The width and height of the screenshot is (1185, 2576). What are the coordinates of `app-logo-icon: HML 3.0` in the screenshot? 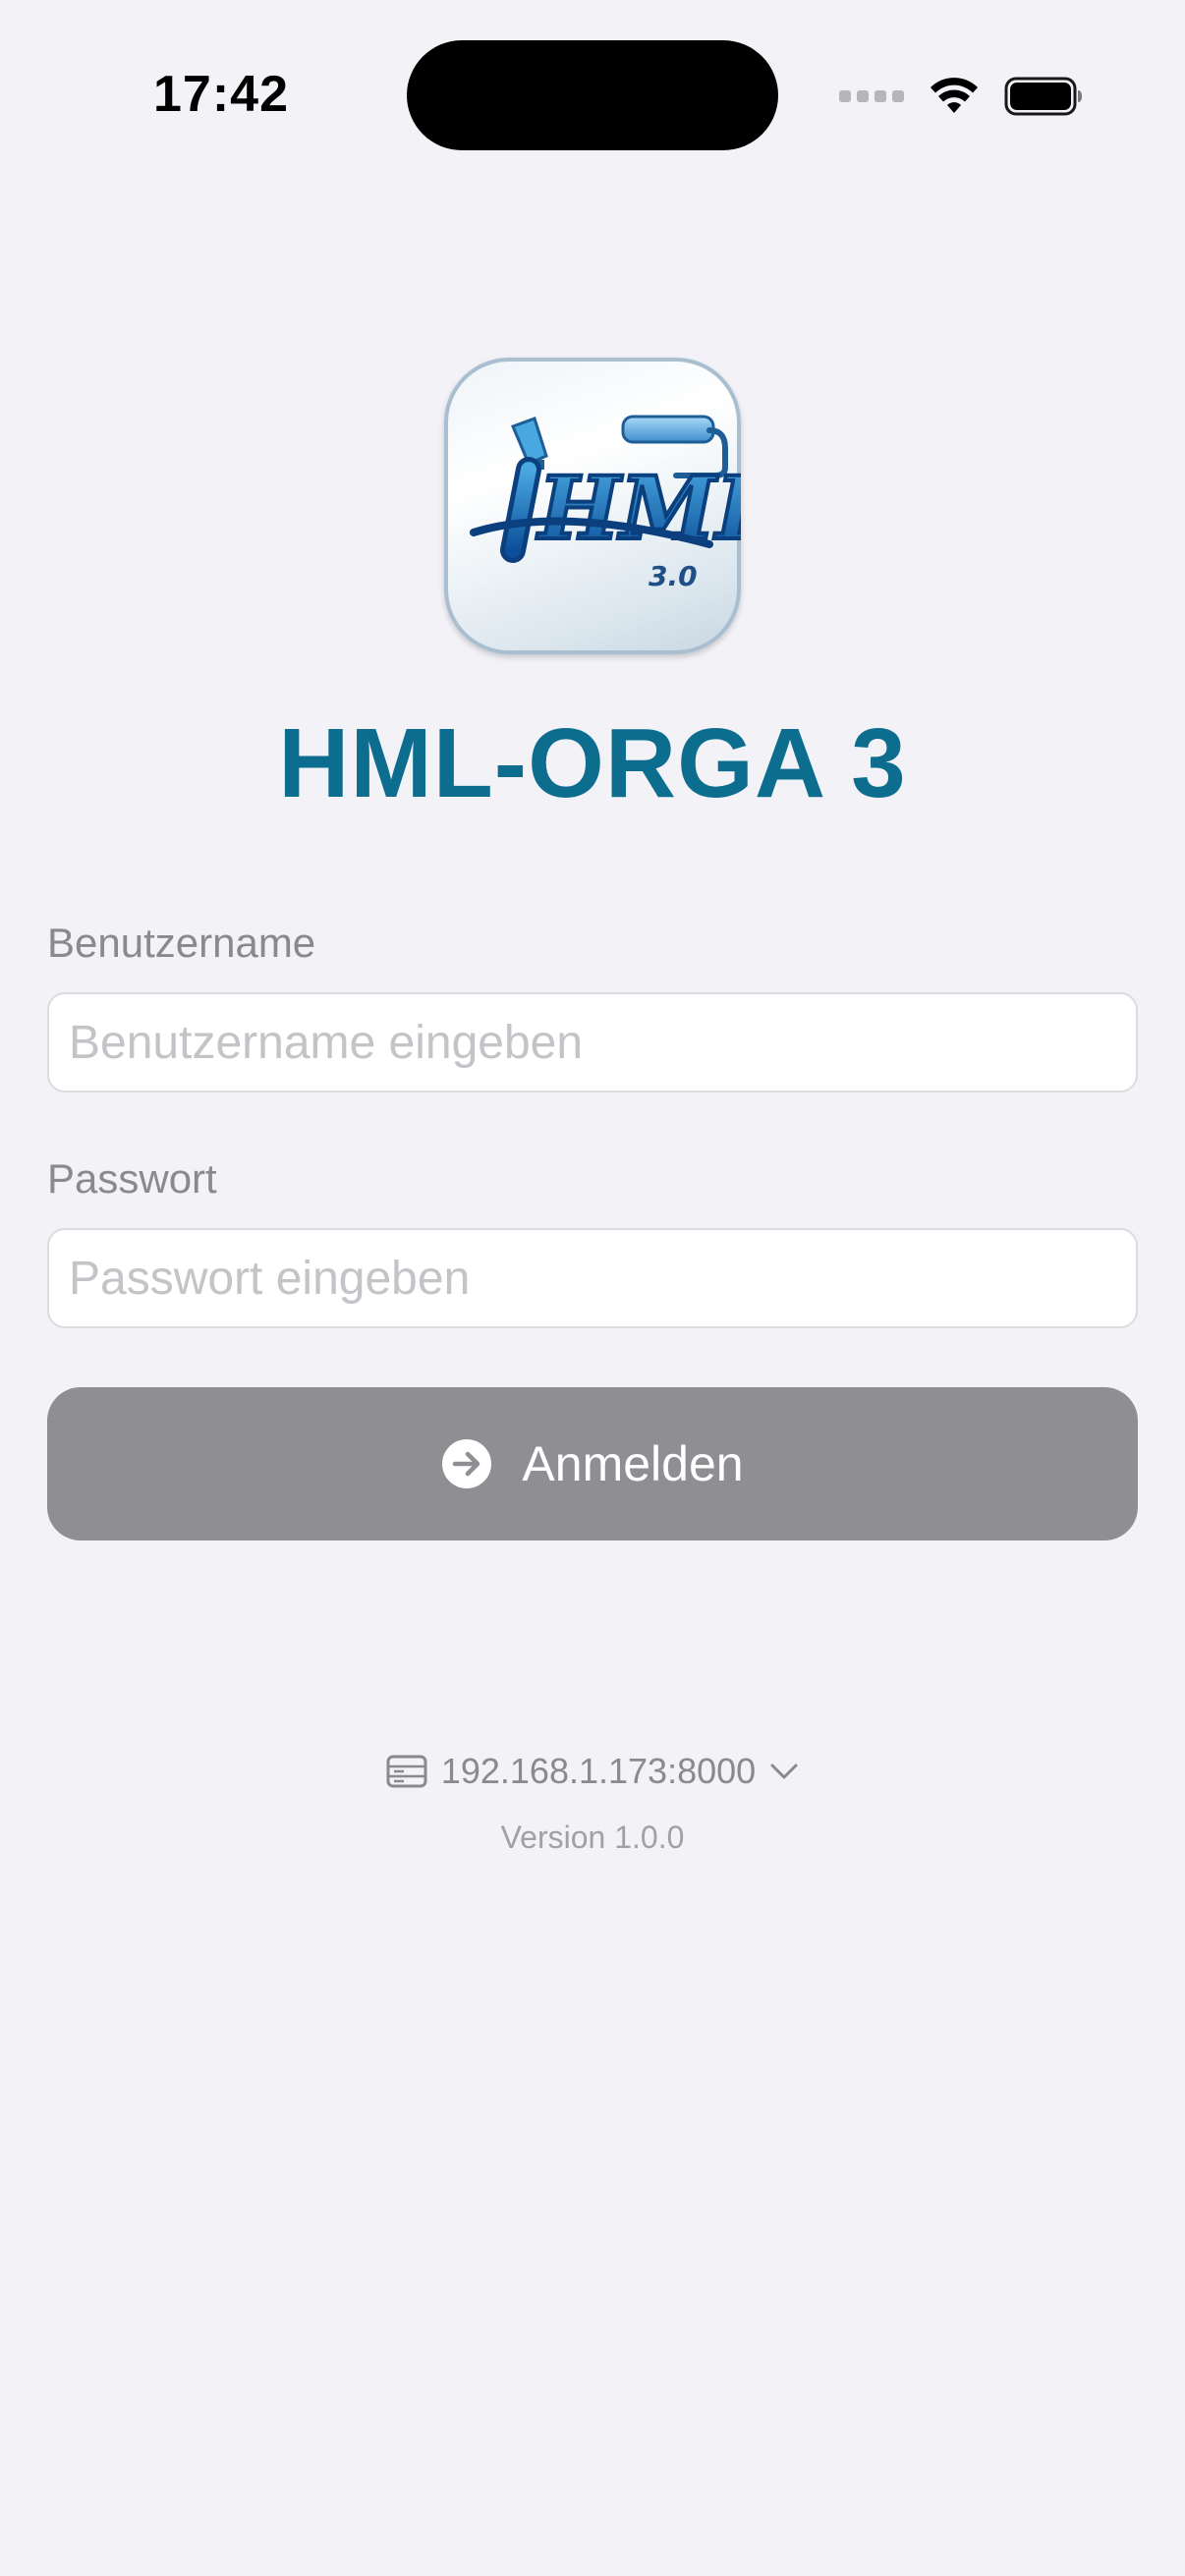 It's located at (606, 503).